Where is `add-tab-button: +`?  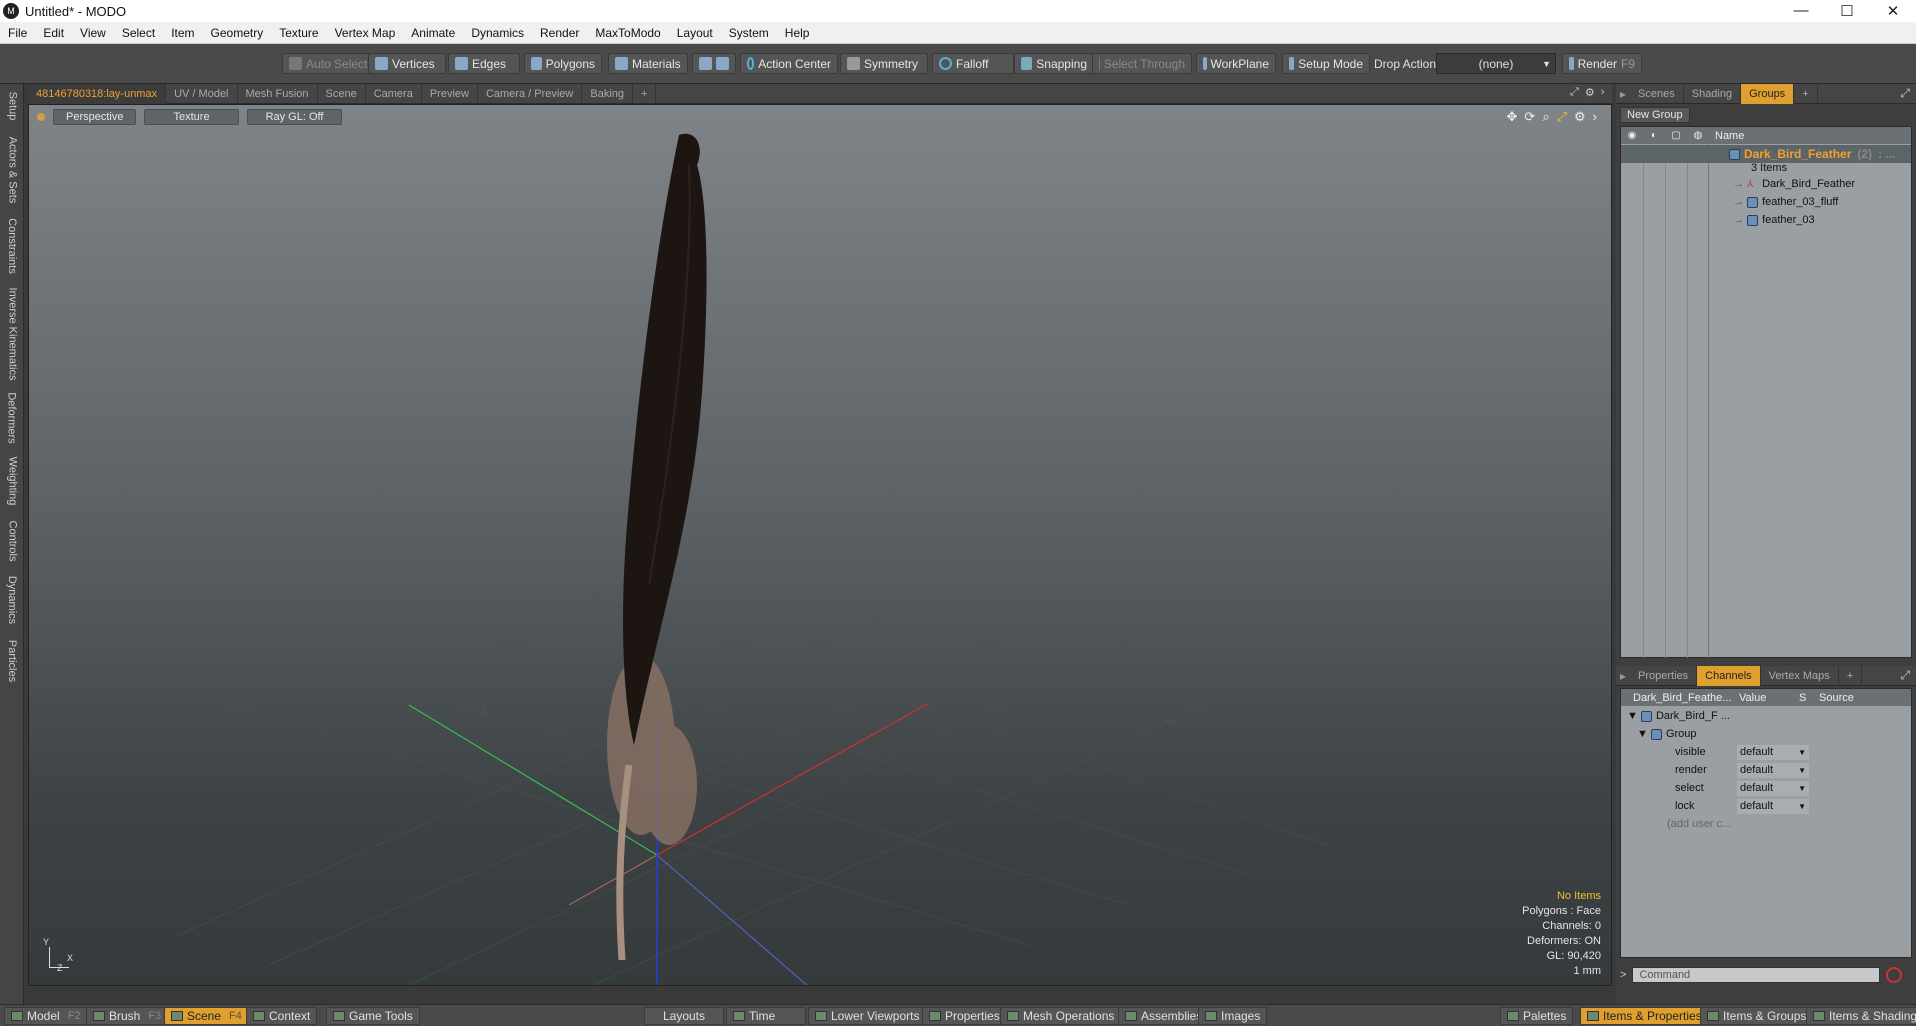 add-tab-button: + is located at coordinates (645, 93).